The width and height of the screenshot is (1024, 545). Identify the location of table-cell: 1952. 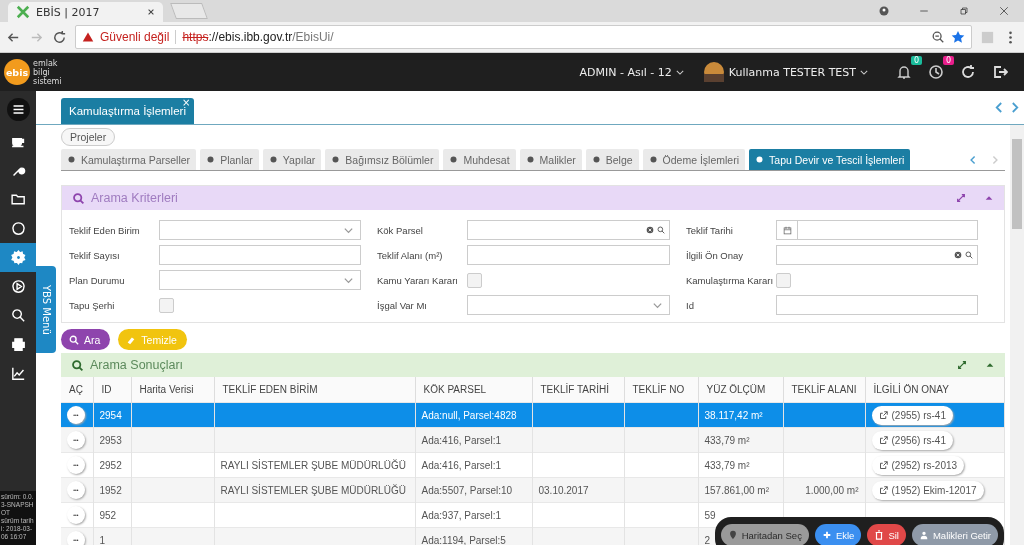
(112, 490).